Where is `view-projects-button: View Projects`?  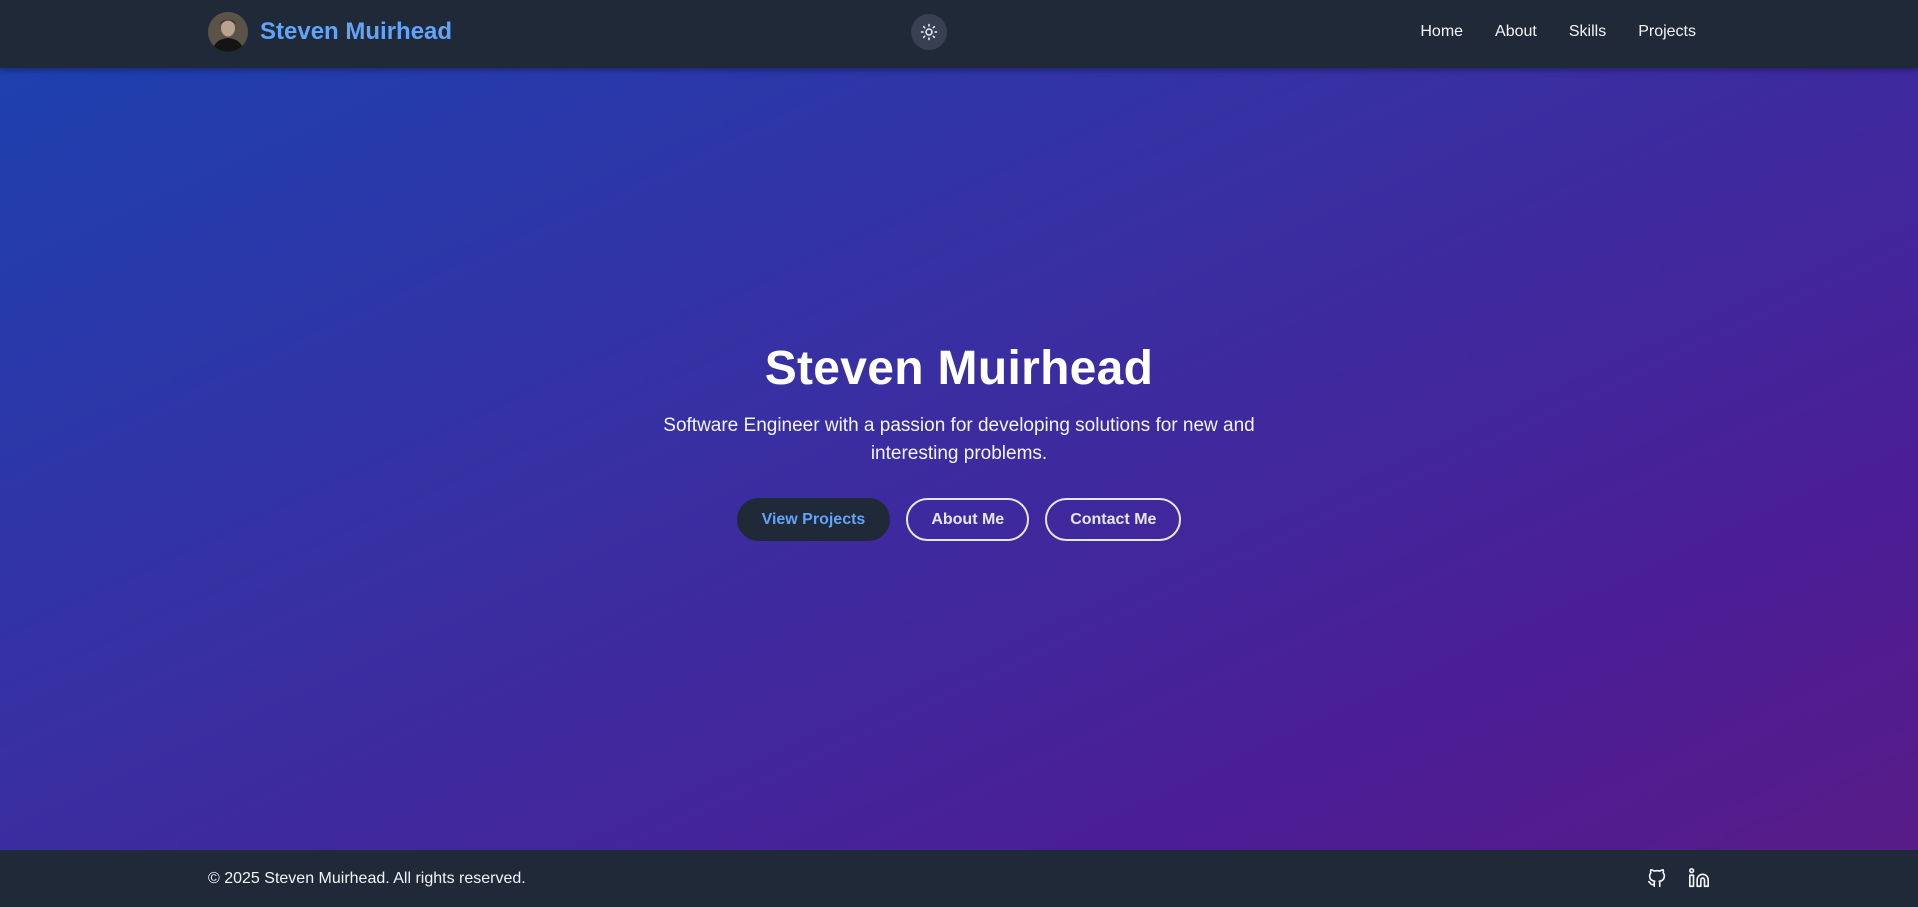 view-projects-button: View Projects is located at coordinates (813, 519).